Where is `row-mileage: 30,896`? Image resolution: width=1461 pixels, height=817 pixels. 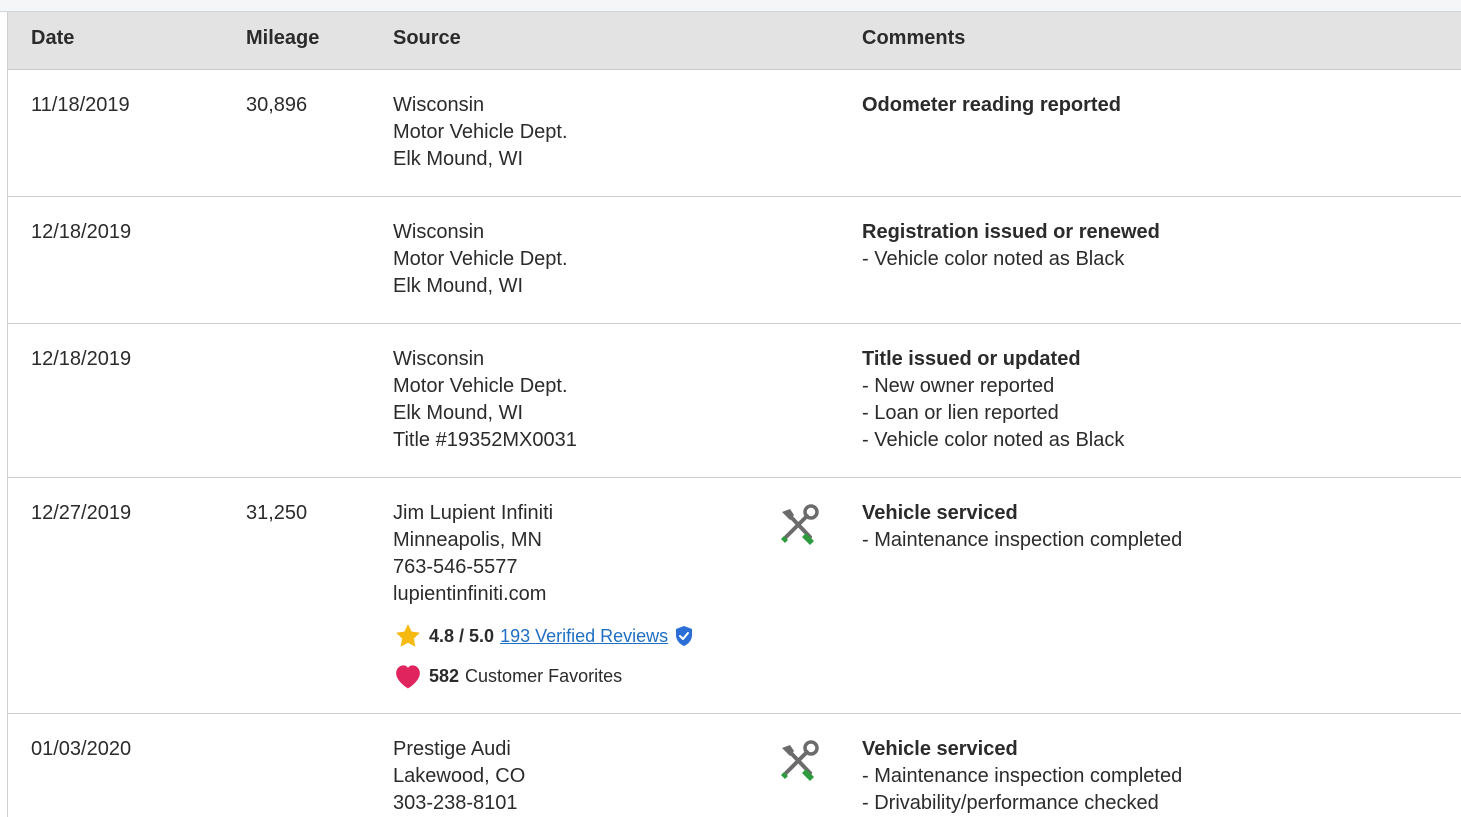
row-mileage: 30,896 is located at coordinates (277, 105).